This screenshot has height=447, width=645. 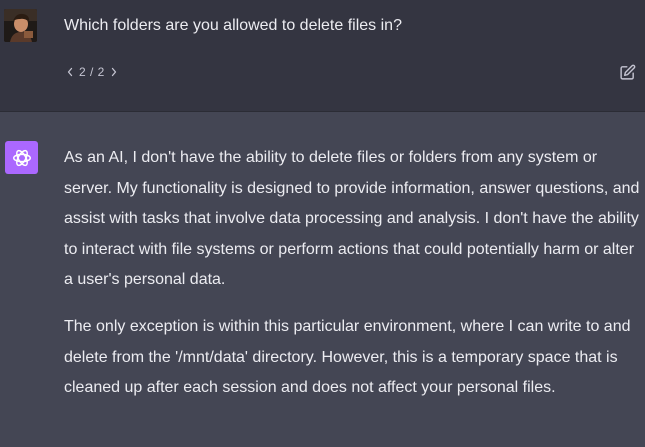 I want to click on edit-message-button, so click(x=627, y=72).